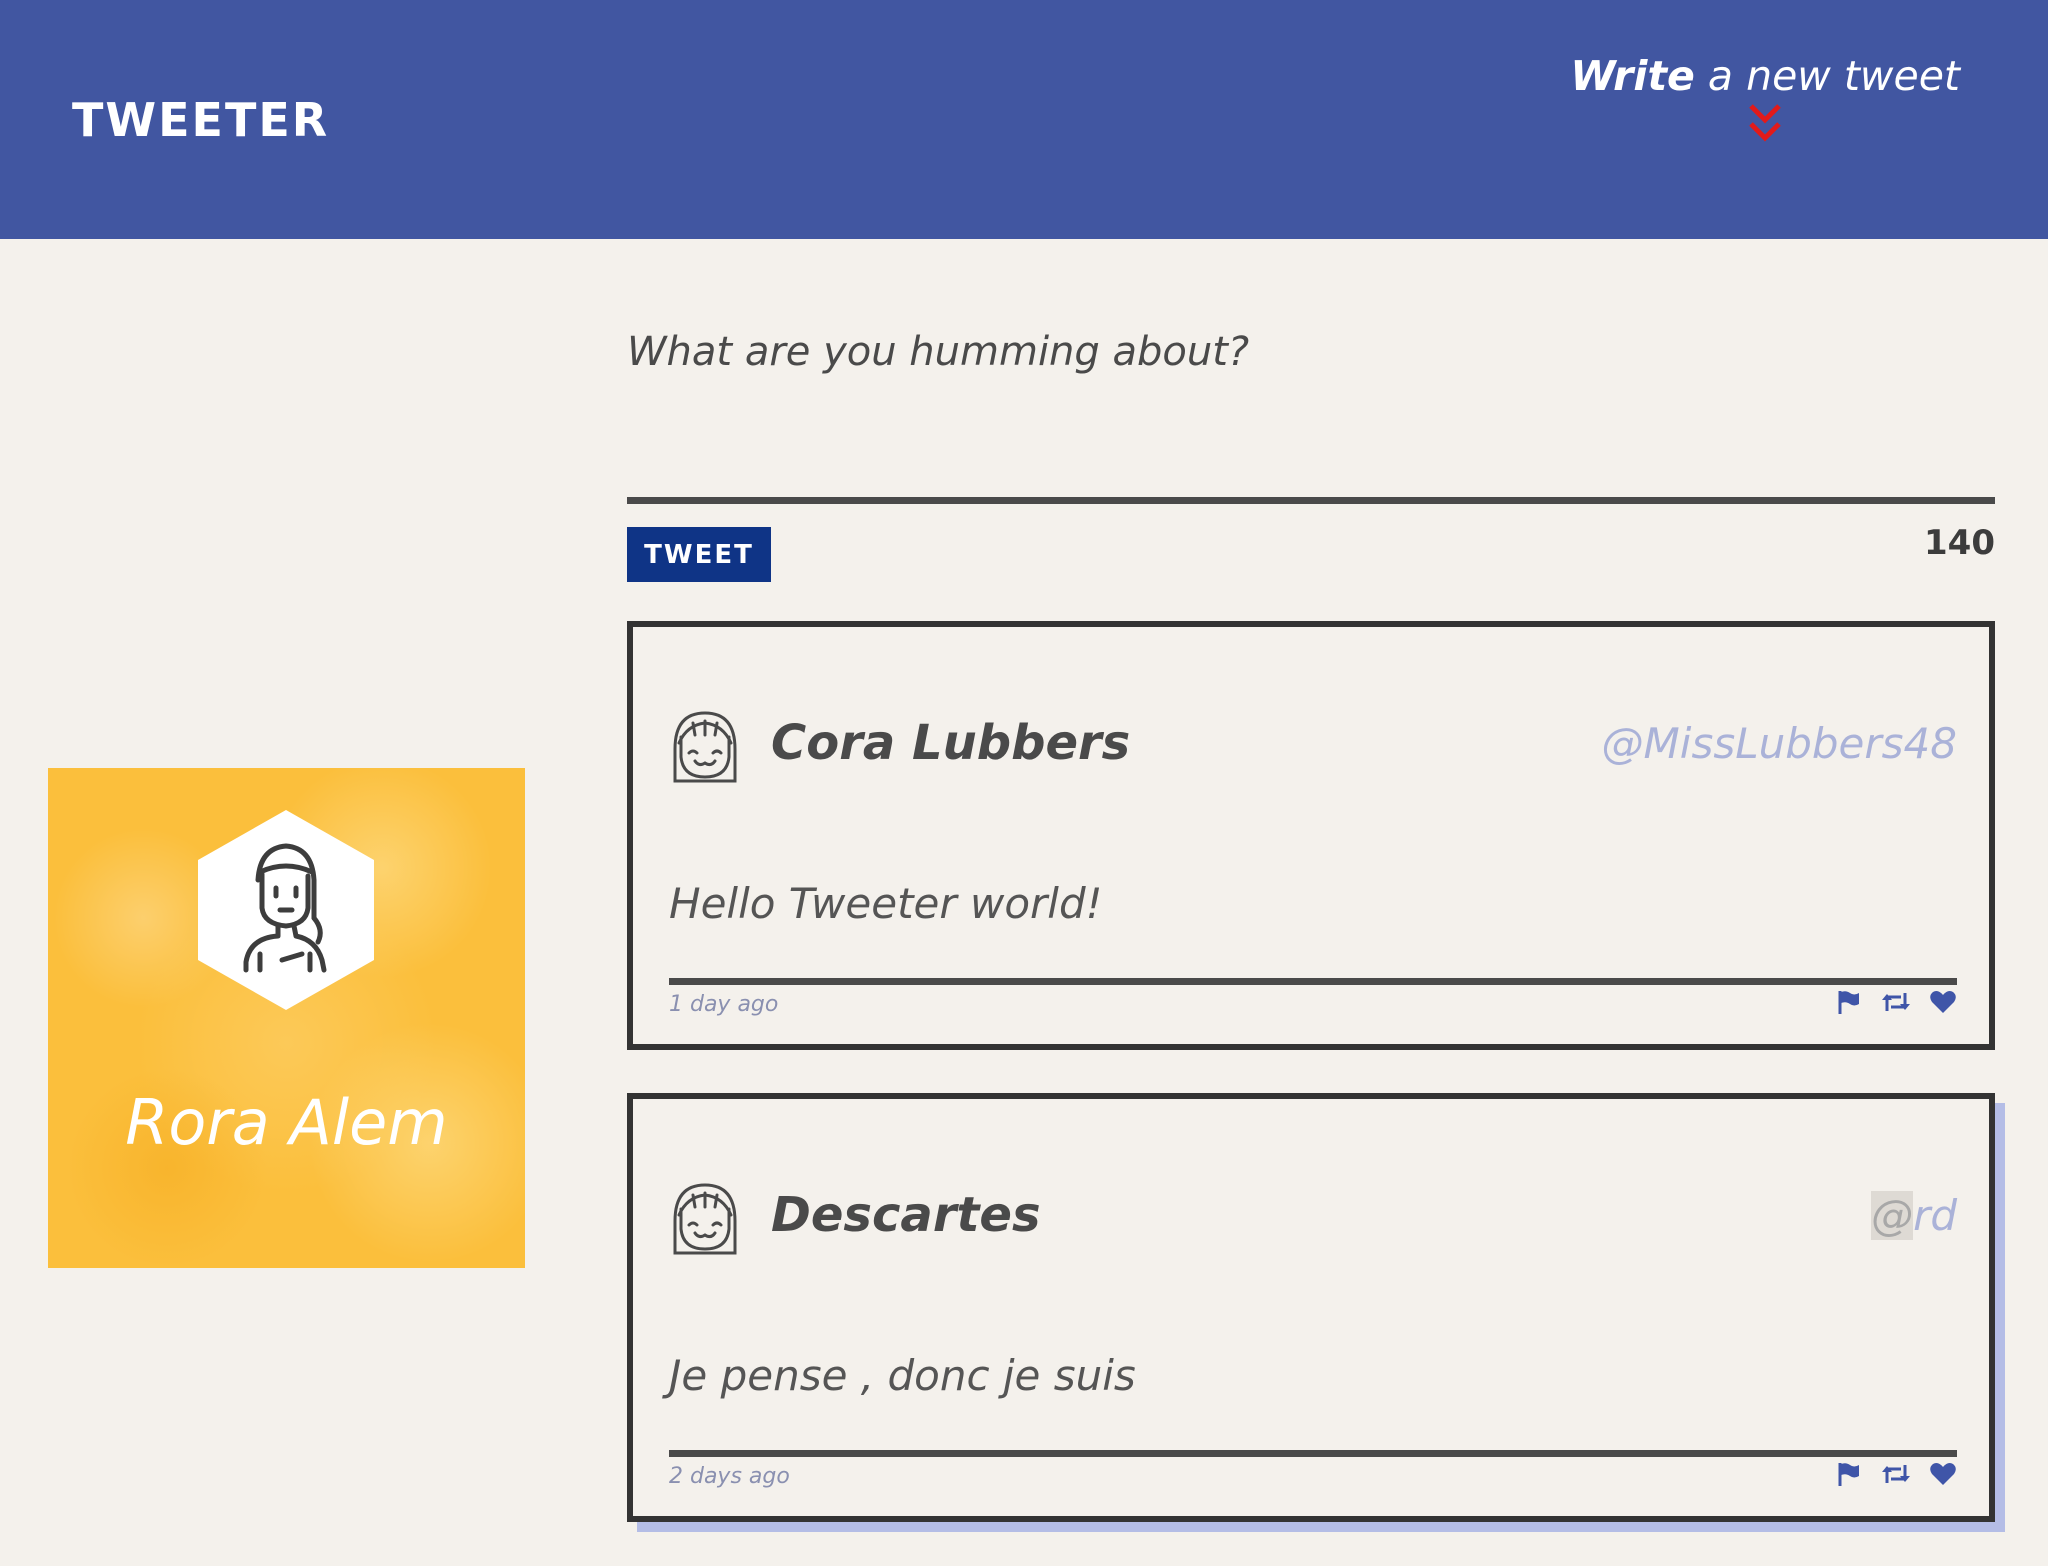  I want to click on tweet-text: Hello Tweeter world!, so click(886, 903).